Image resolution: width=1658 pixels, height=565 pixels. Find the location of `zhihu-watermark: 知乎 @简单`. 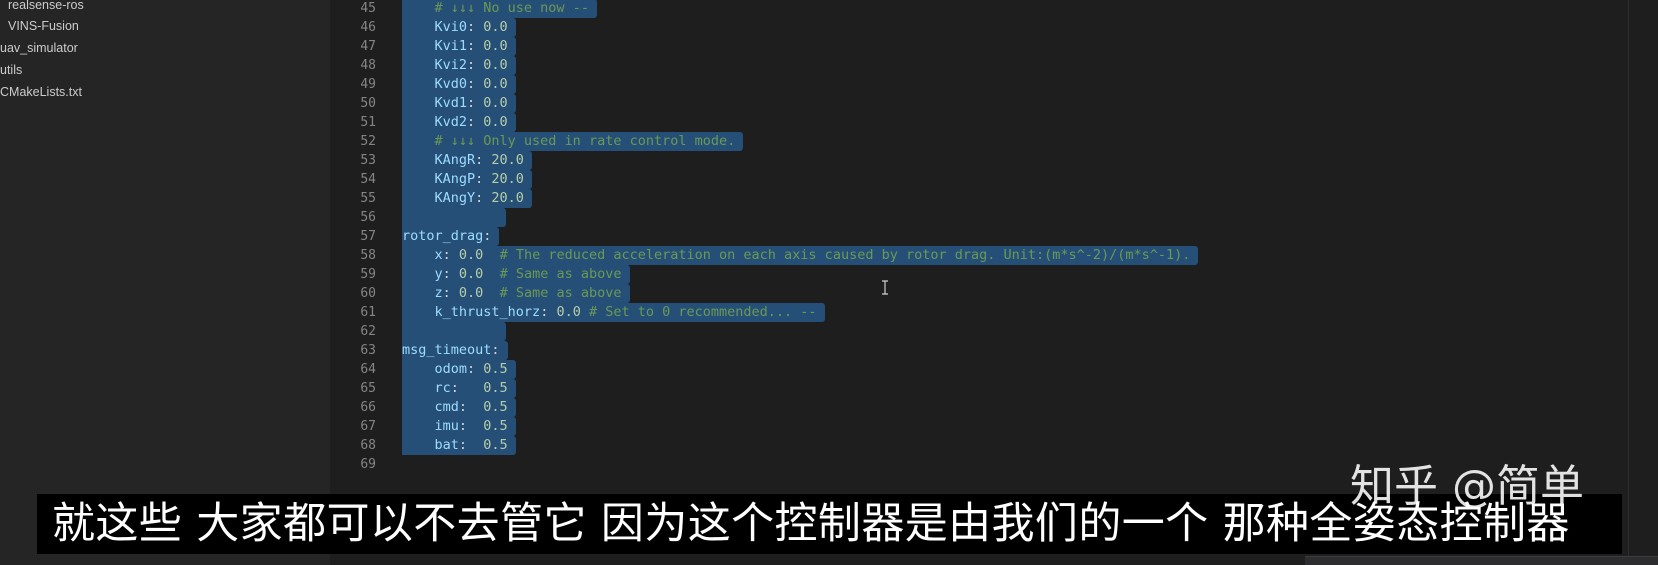

zhihu-watermark: 知乎 @简单 is located at coordinates (1467, 486).